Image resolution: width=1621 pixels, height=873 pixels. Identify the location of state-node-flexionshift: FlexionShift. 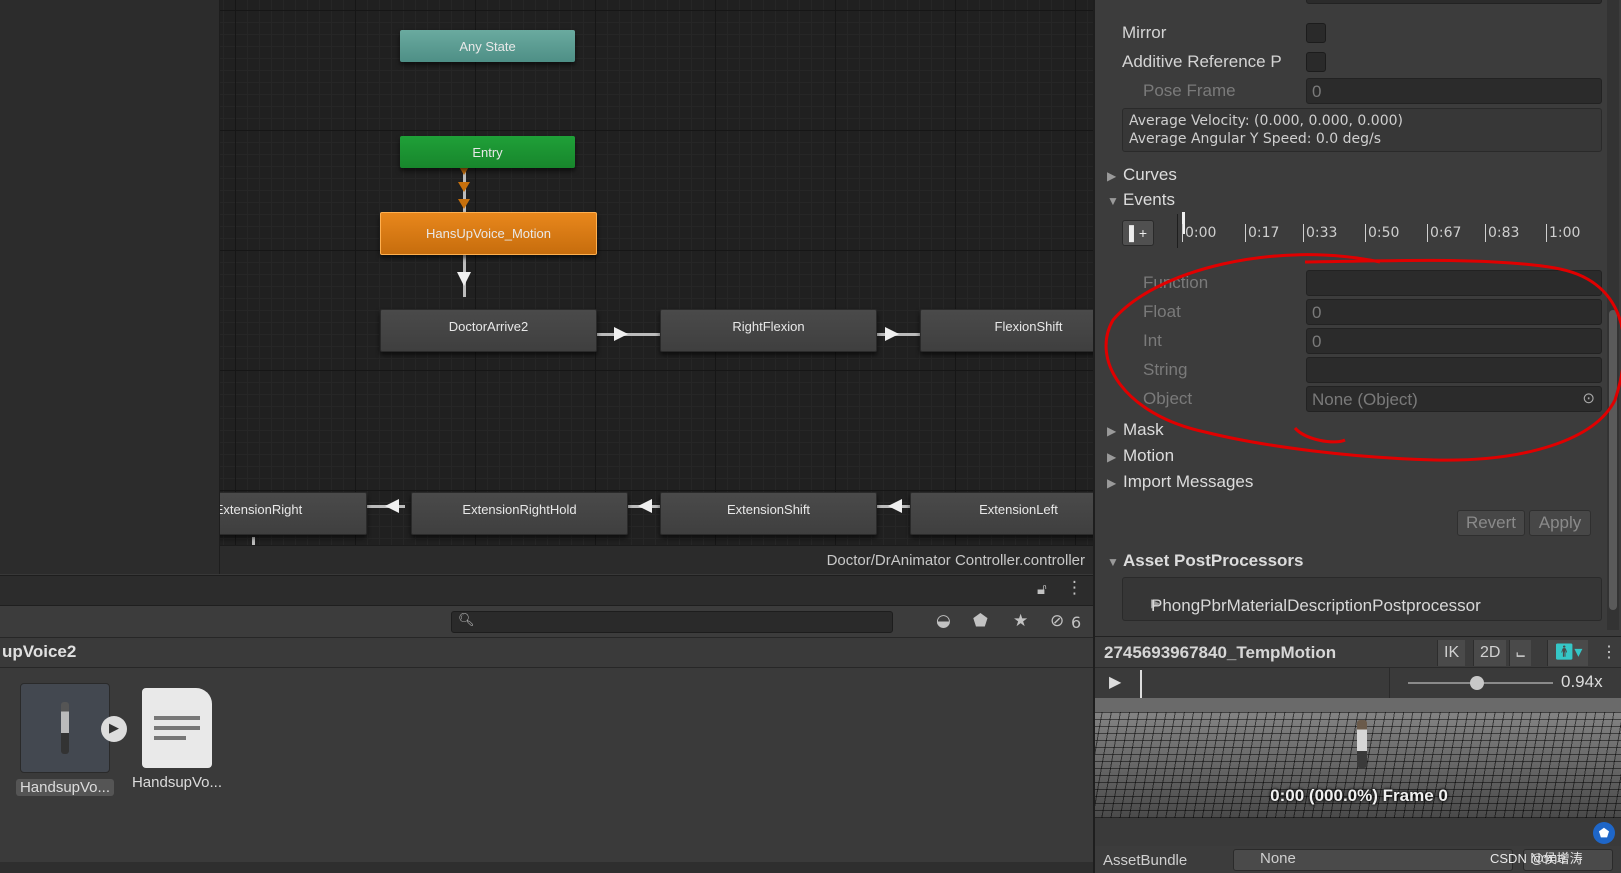
(1006, 330).